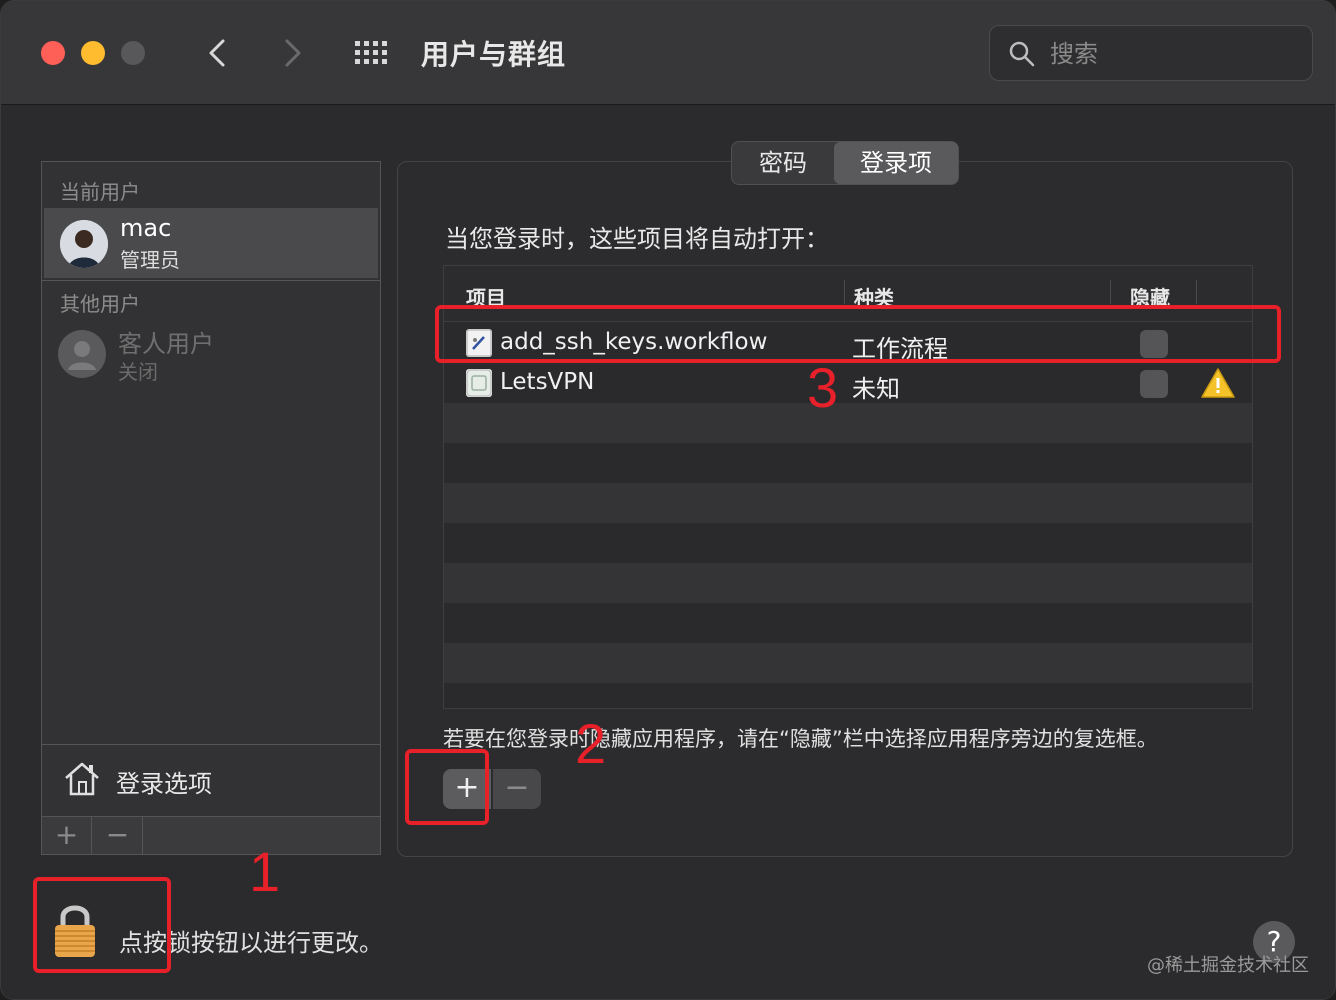  I want to click on table-row: LetsVPN 未知, so click(848, 383).